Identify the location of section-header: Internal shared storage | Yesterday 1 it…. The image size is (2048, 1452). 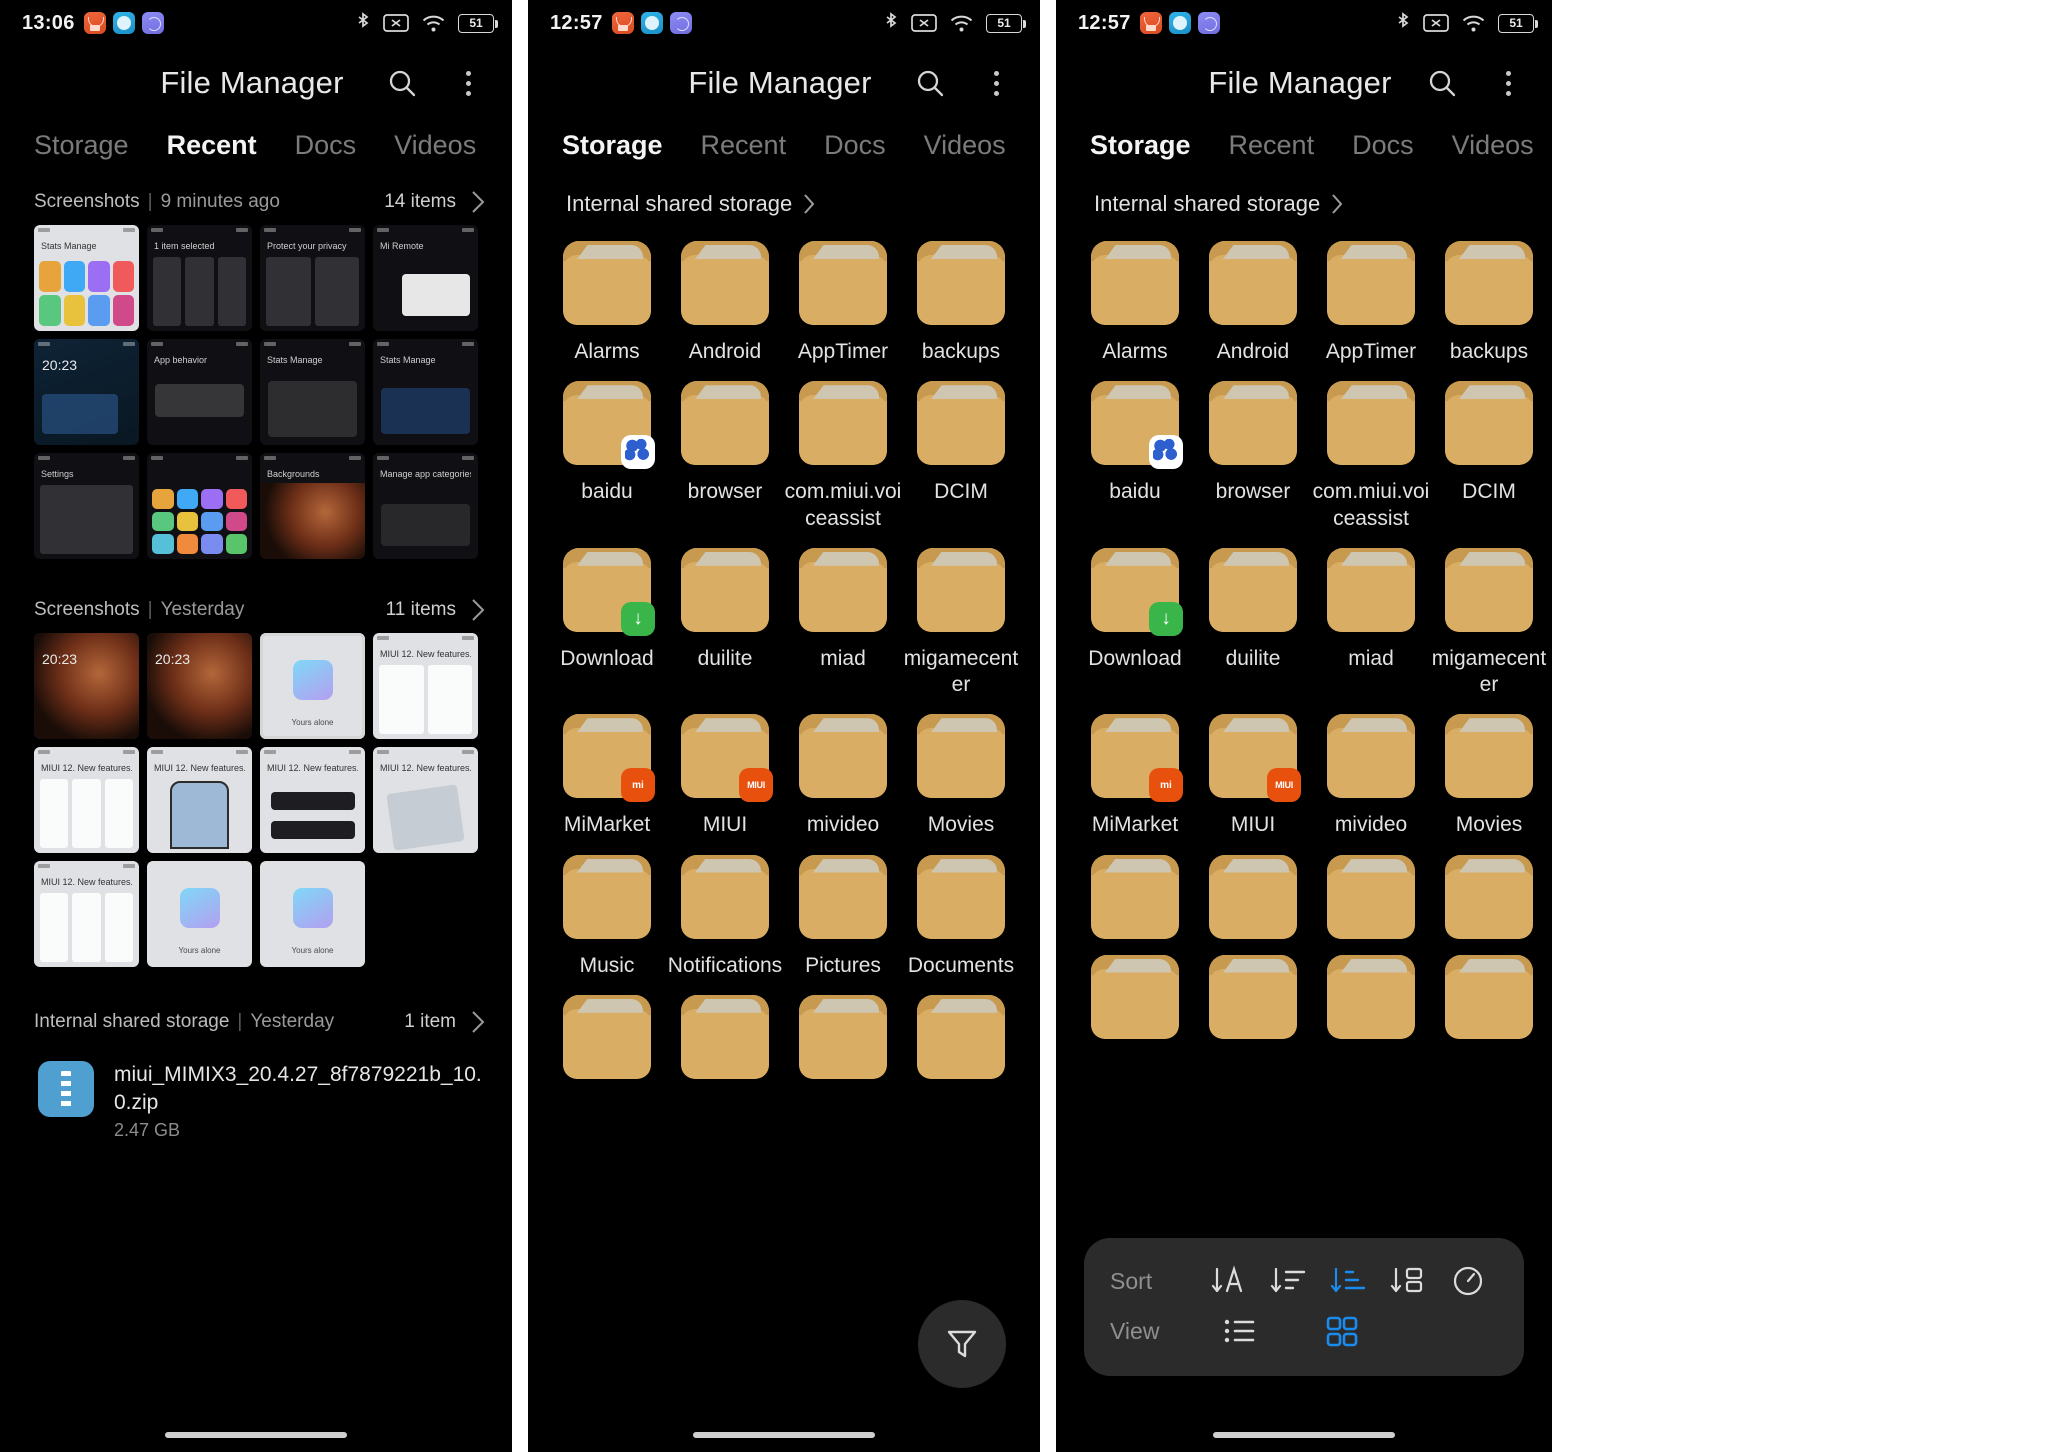
(256, 1021).